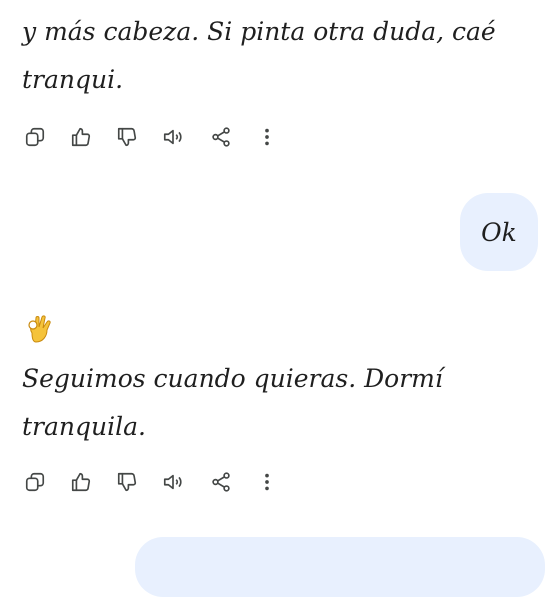 Image resolution: width=560 pixels, height=597 pixels. What do you see at coordinates (232, 378) in the screenshot?
I see `message-line: Seguimos cuando quieras. Dormí` at bounding box center [232, 378].